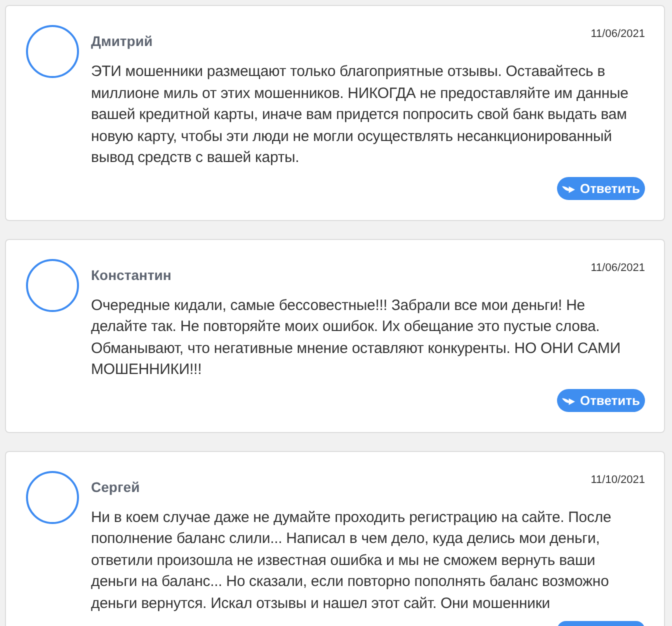 The width and height of the screenshot is (672, 626). I want to click on author-name: Константин, so click(131, 275).